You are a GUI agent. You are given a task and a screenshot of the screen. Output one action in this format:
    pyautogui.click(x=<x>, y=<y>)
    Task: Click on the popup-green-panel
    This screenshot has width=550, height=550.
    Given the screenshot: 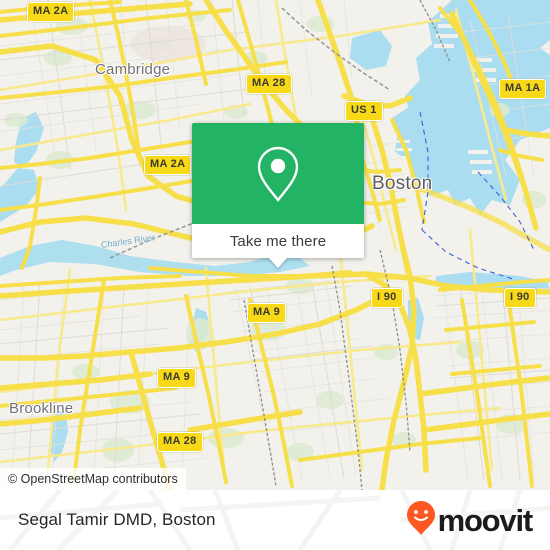 What is the action you would take?
    pyautogui.click(x=278, y=173)
    